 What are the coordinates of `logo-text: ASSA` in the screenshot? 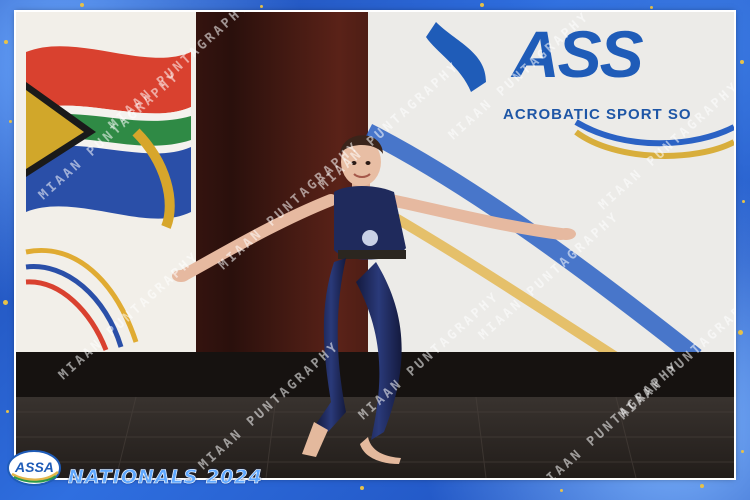 It's located at (34, 467).